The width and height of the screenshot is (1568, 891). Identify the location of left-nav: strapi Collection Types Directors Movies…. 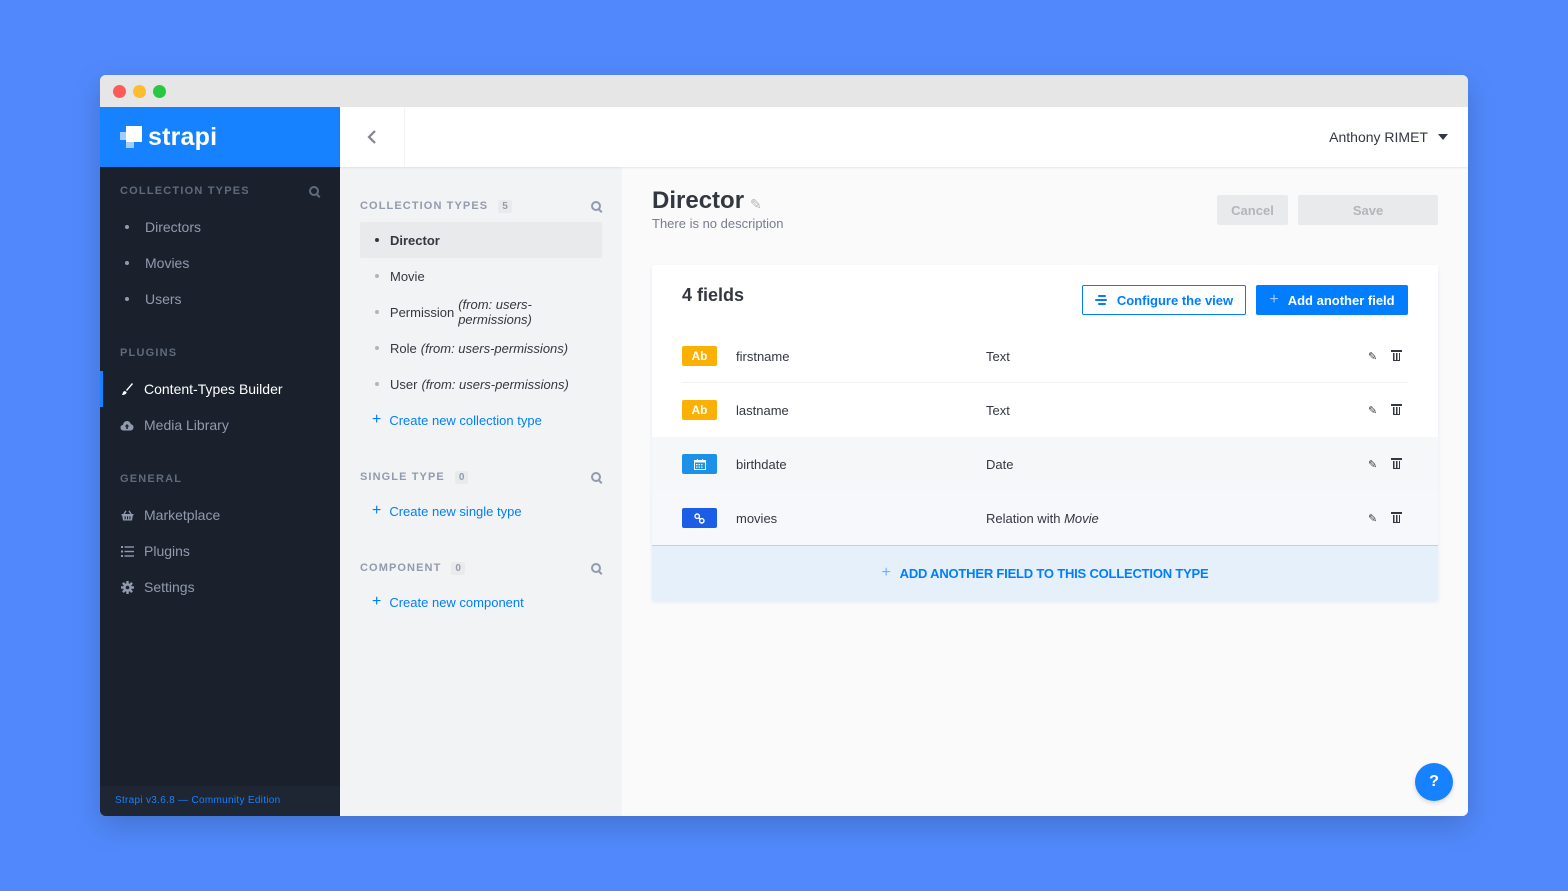
(220, 461).